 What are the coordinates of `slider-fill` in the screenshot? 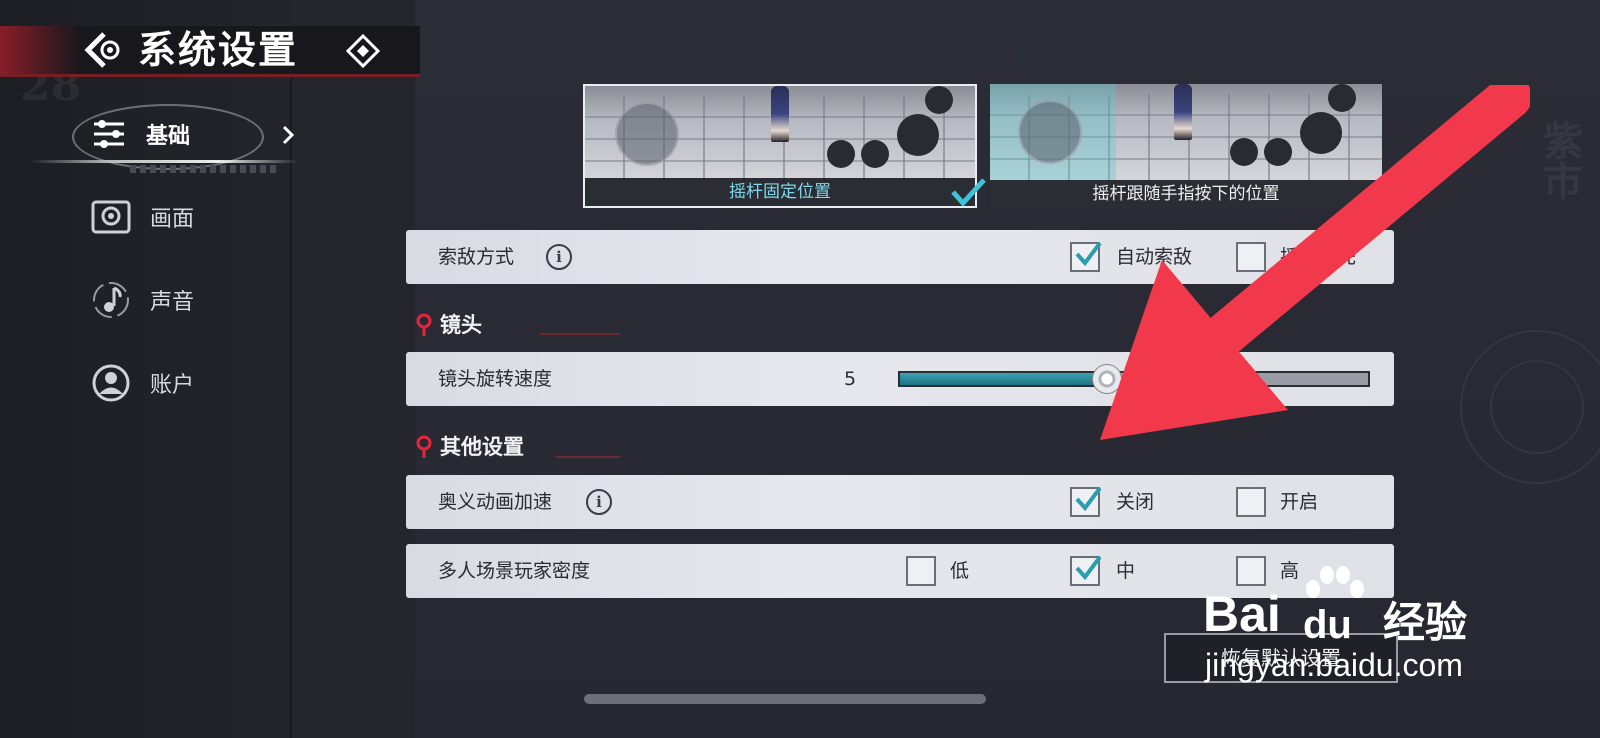 It's located at (1003, 379).